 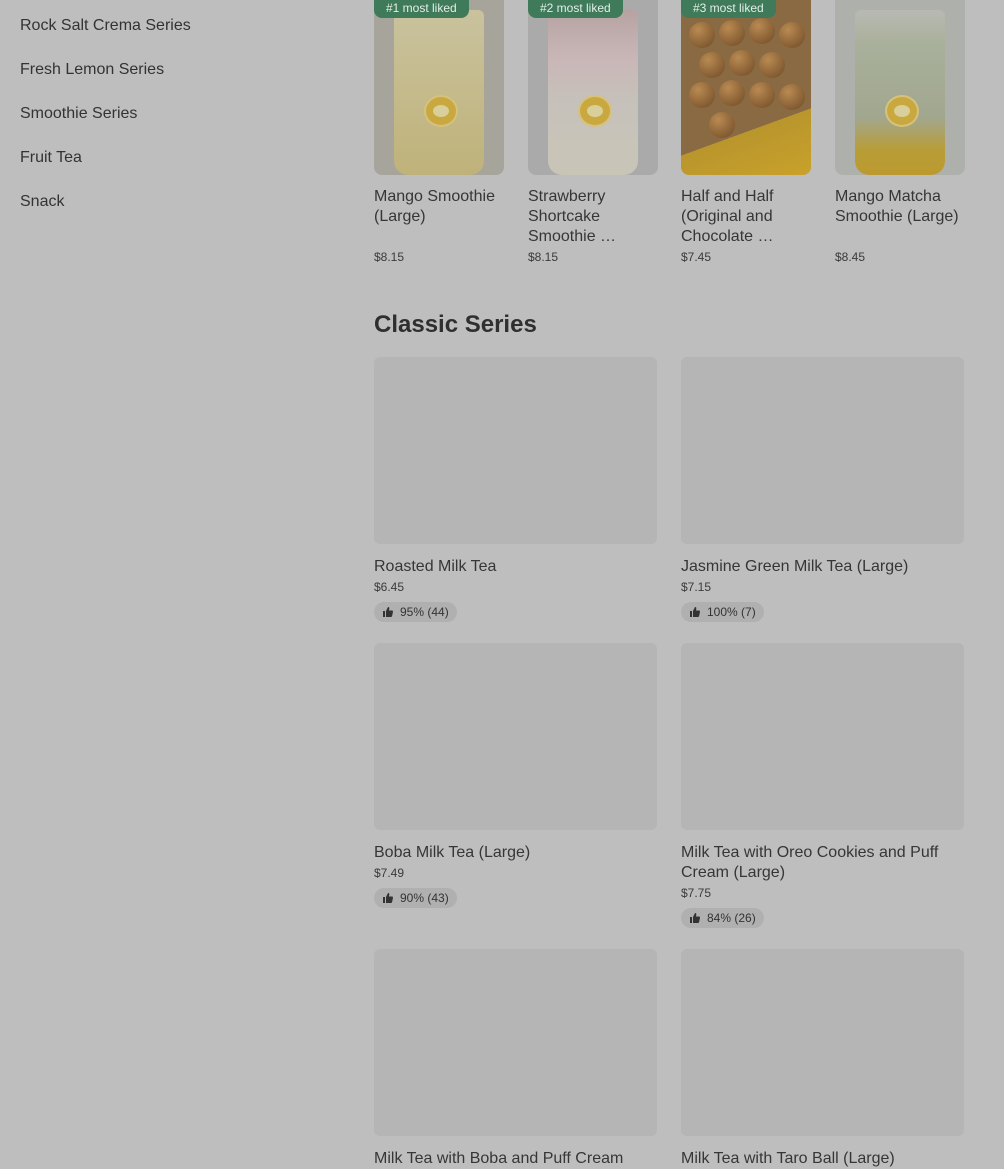 What do you see at coordinates (455, 324) in the screenshot?
I see `section-title: Classic Series` at bounding box center [455, 324].